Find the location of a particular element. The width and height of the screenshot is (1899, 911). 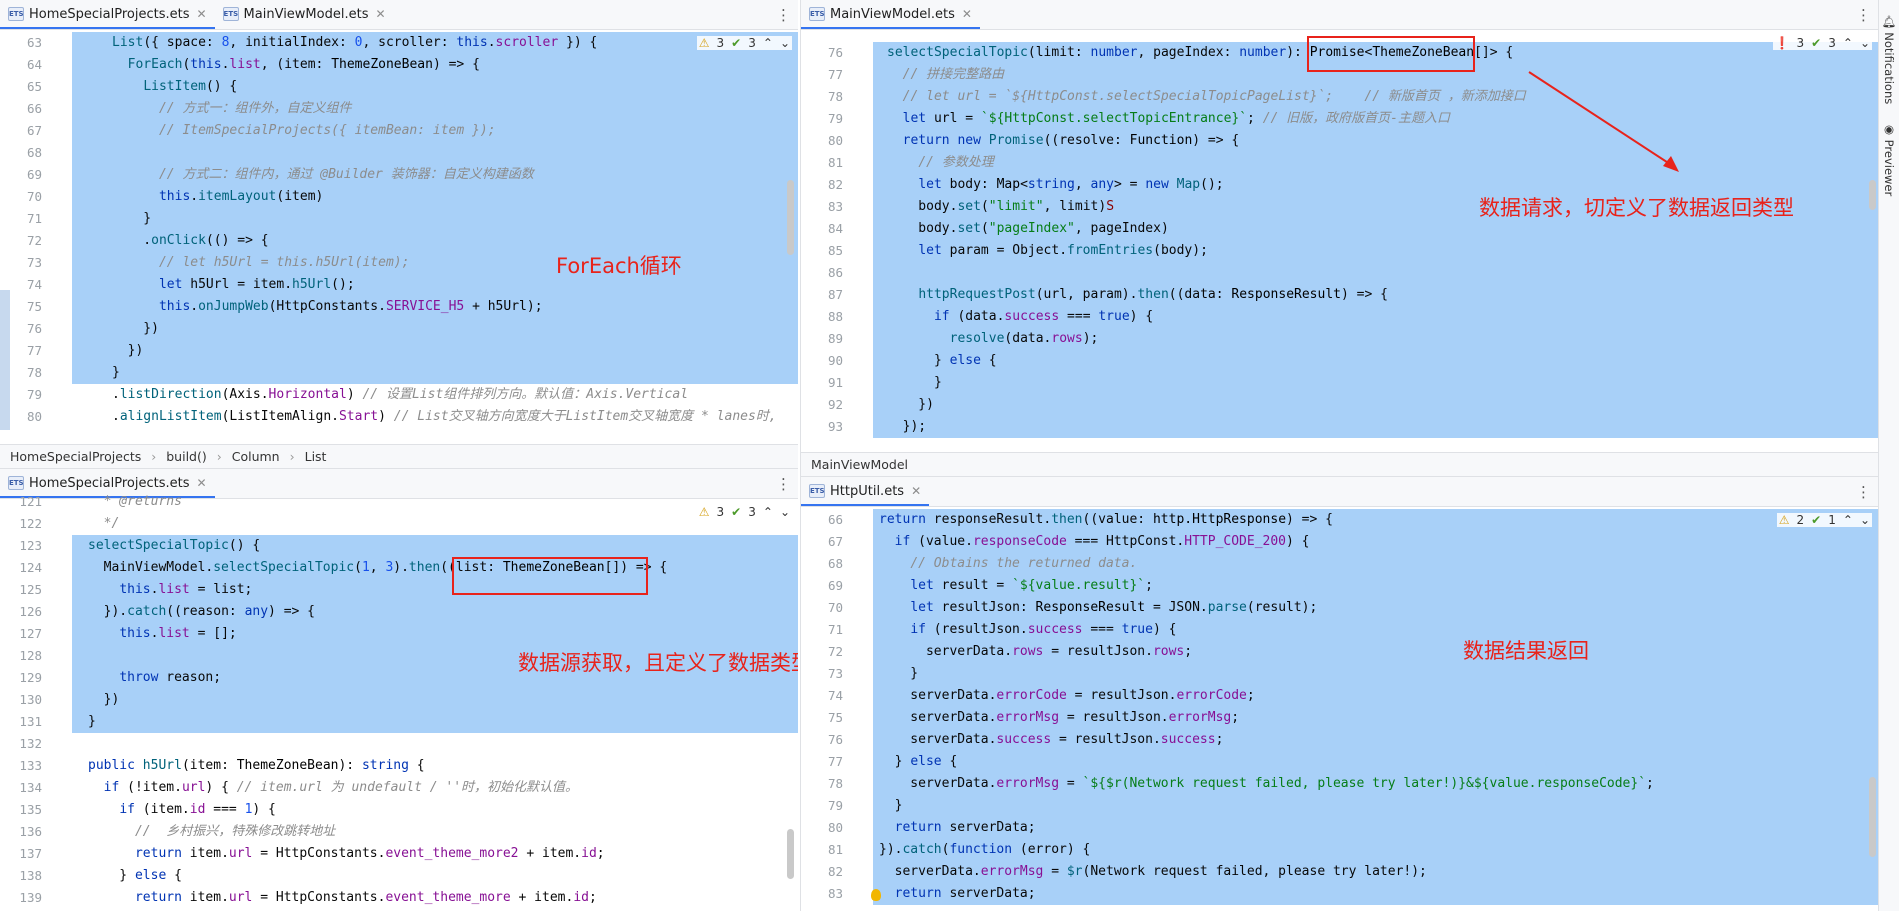

code-line: 71 if (resultJson.success === true) { is located at coordinates (1339, 630).